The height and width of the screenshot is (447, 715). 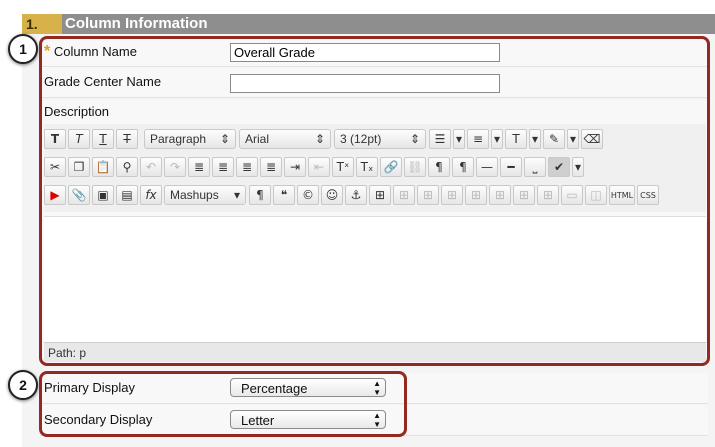 What do you see at coordinates (136, 23) in the screenshot?
I see `section-title: Column Information` at bounding box center [136, 23].